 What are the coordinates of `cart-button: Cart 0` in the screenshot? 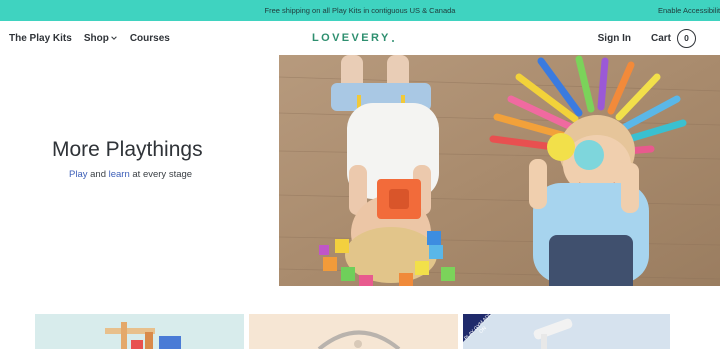 It's located at (673, 38).